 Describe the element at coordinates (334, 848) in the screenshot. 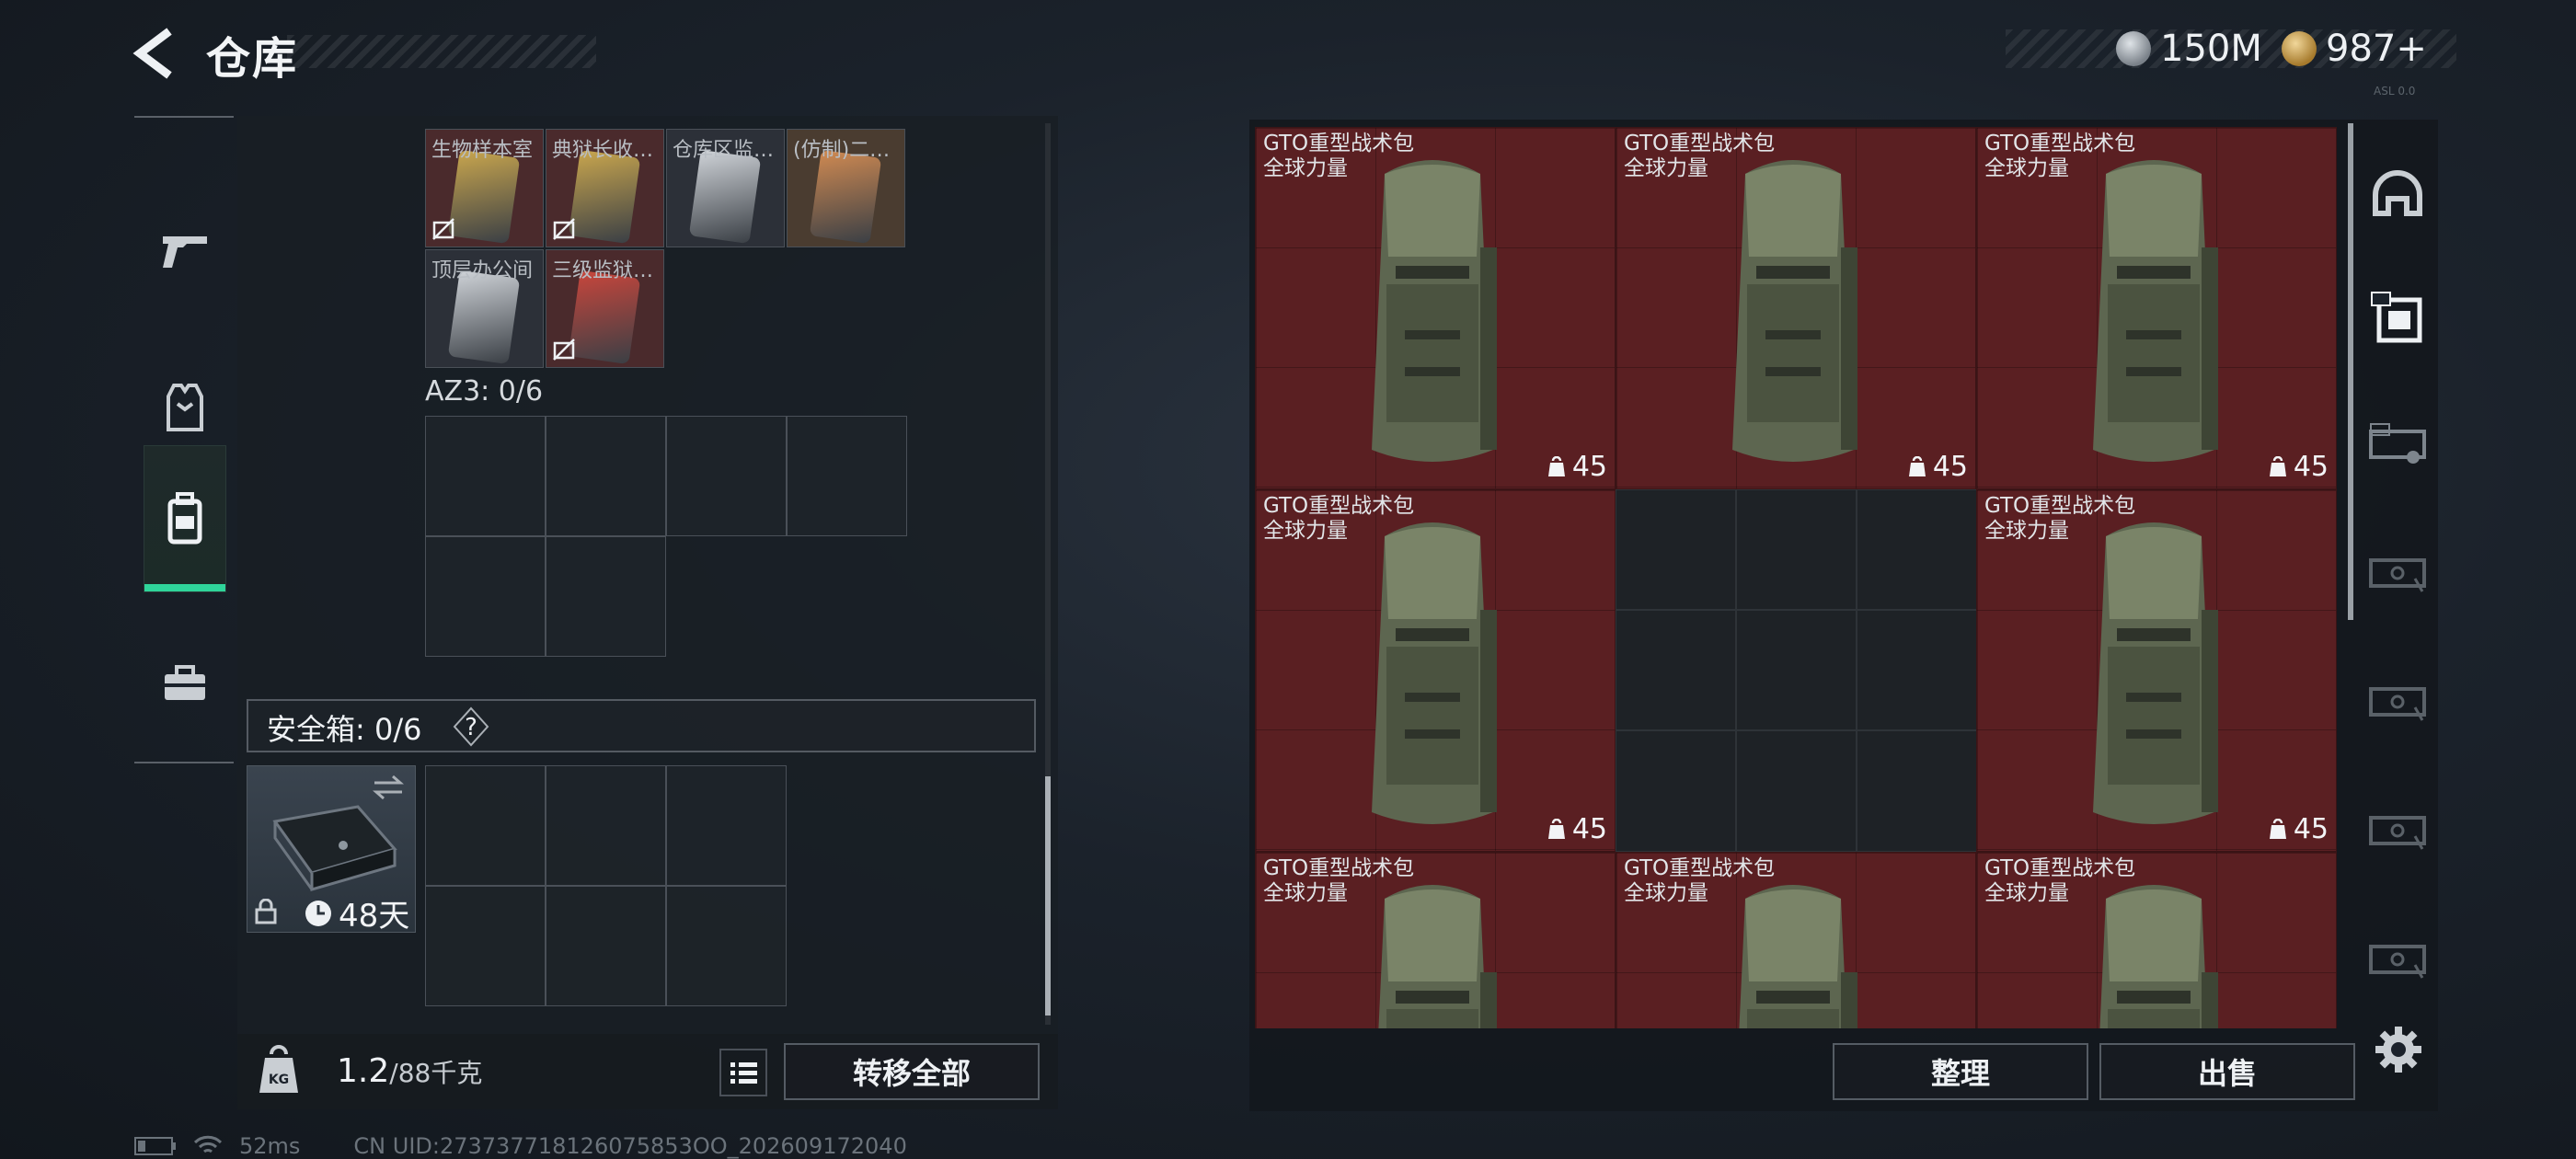

I see `safebox-case-icon` at that location.